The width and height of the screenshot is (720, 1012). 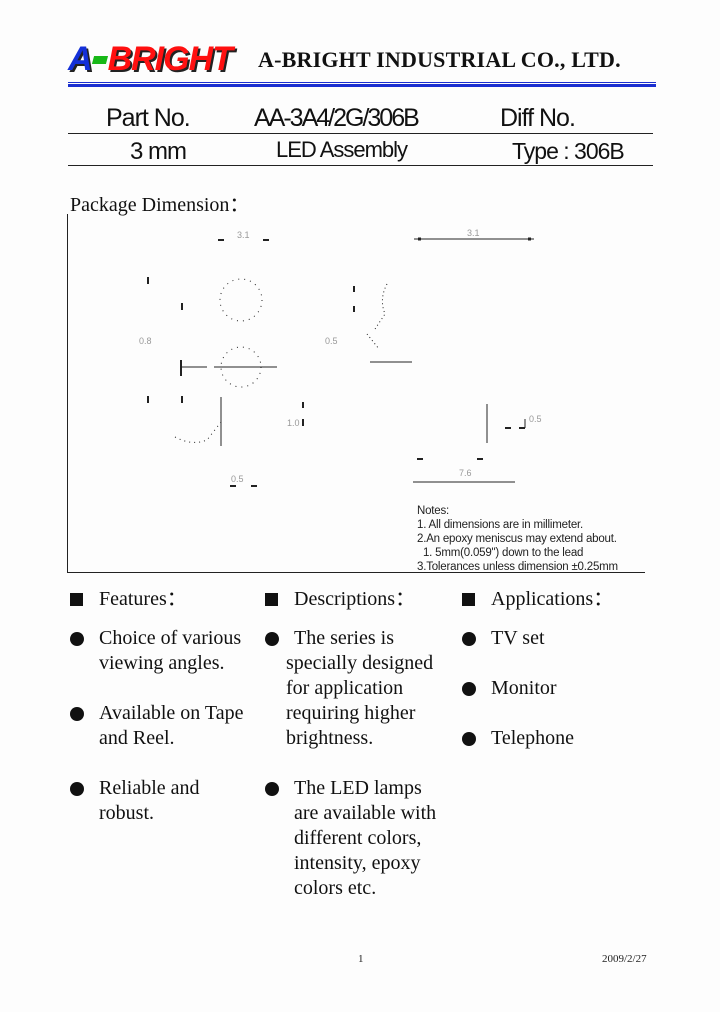 I want to click on dim-label: 7.6, so click(x=465, y=473).